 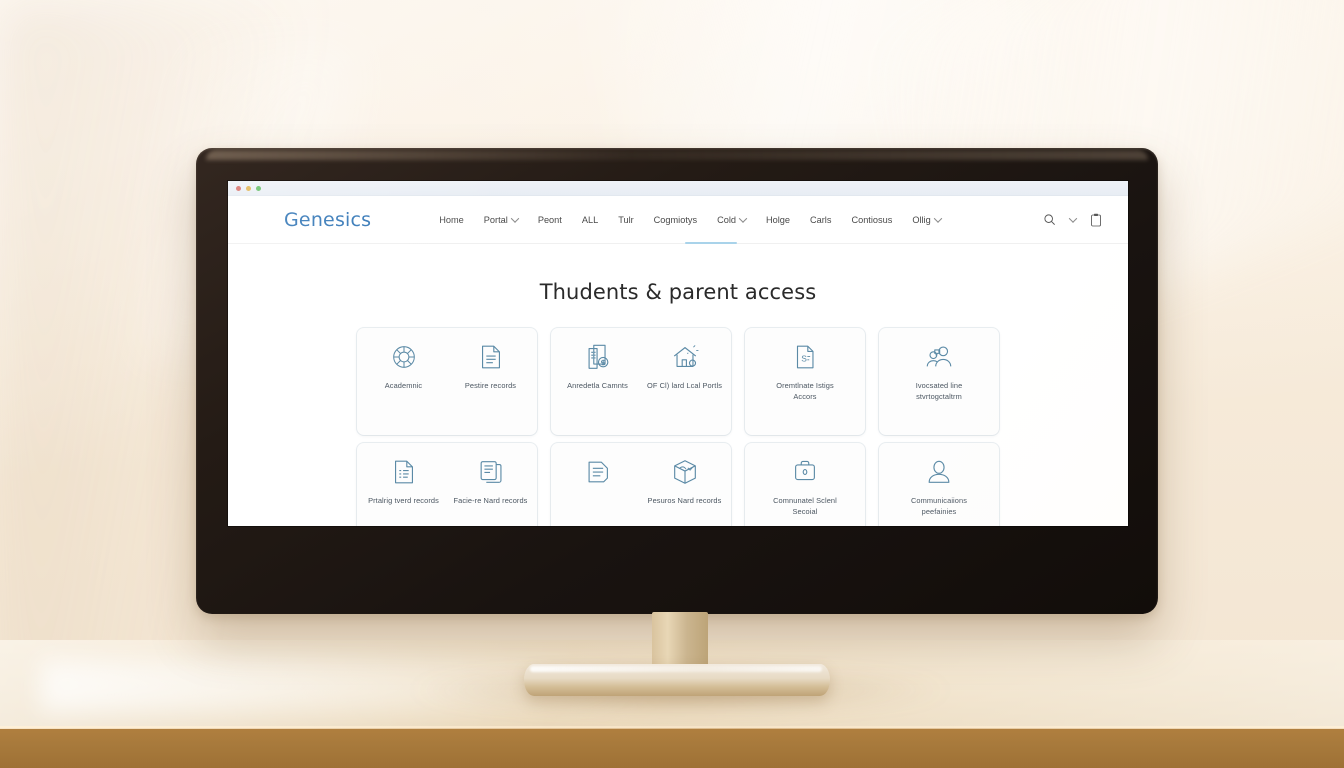 I want to click on tile-communicaiions-peefainies: Communicaiions peefainies, so click(x=939, y=487).